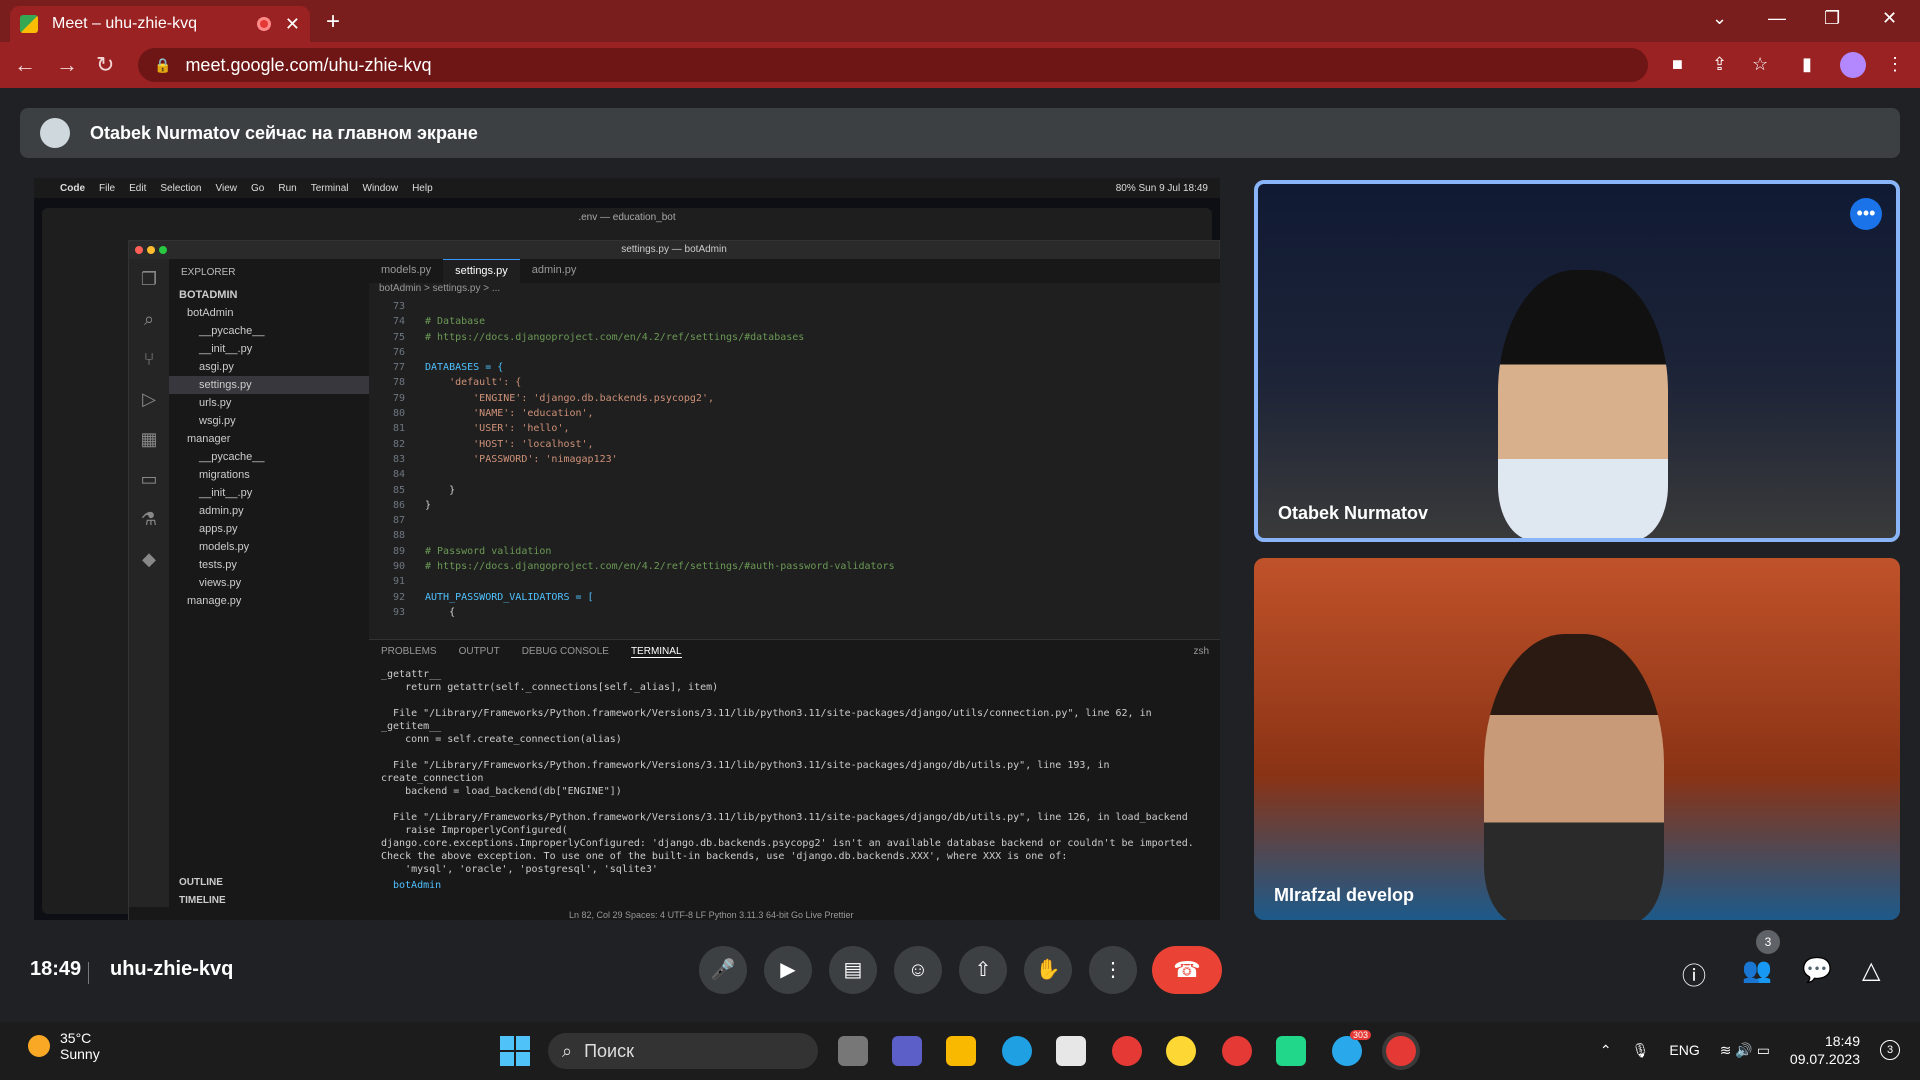 The height and width of the screenshot is (1080, 1920). I want to click on participant-name: MIrafzal develop, so click(1344, 895).